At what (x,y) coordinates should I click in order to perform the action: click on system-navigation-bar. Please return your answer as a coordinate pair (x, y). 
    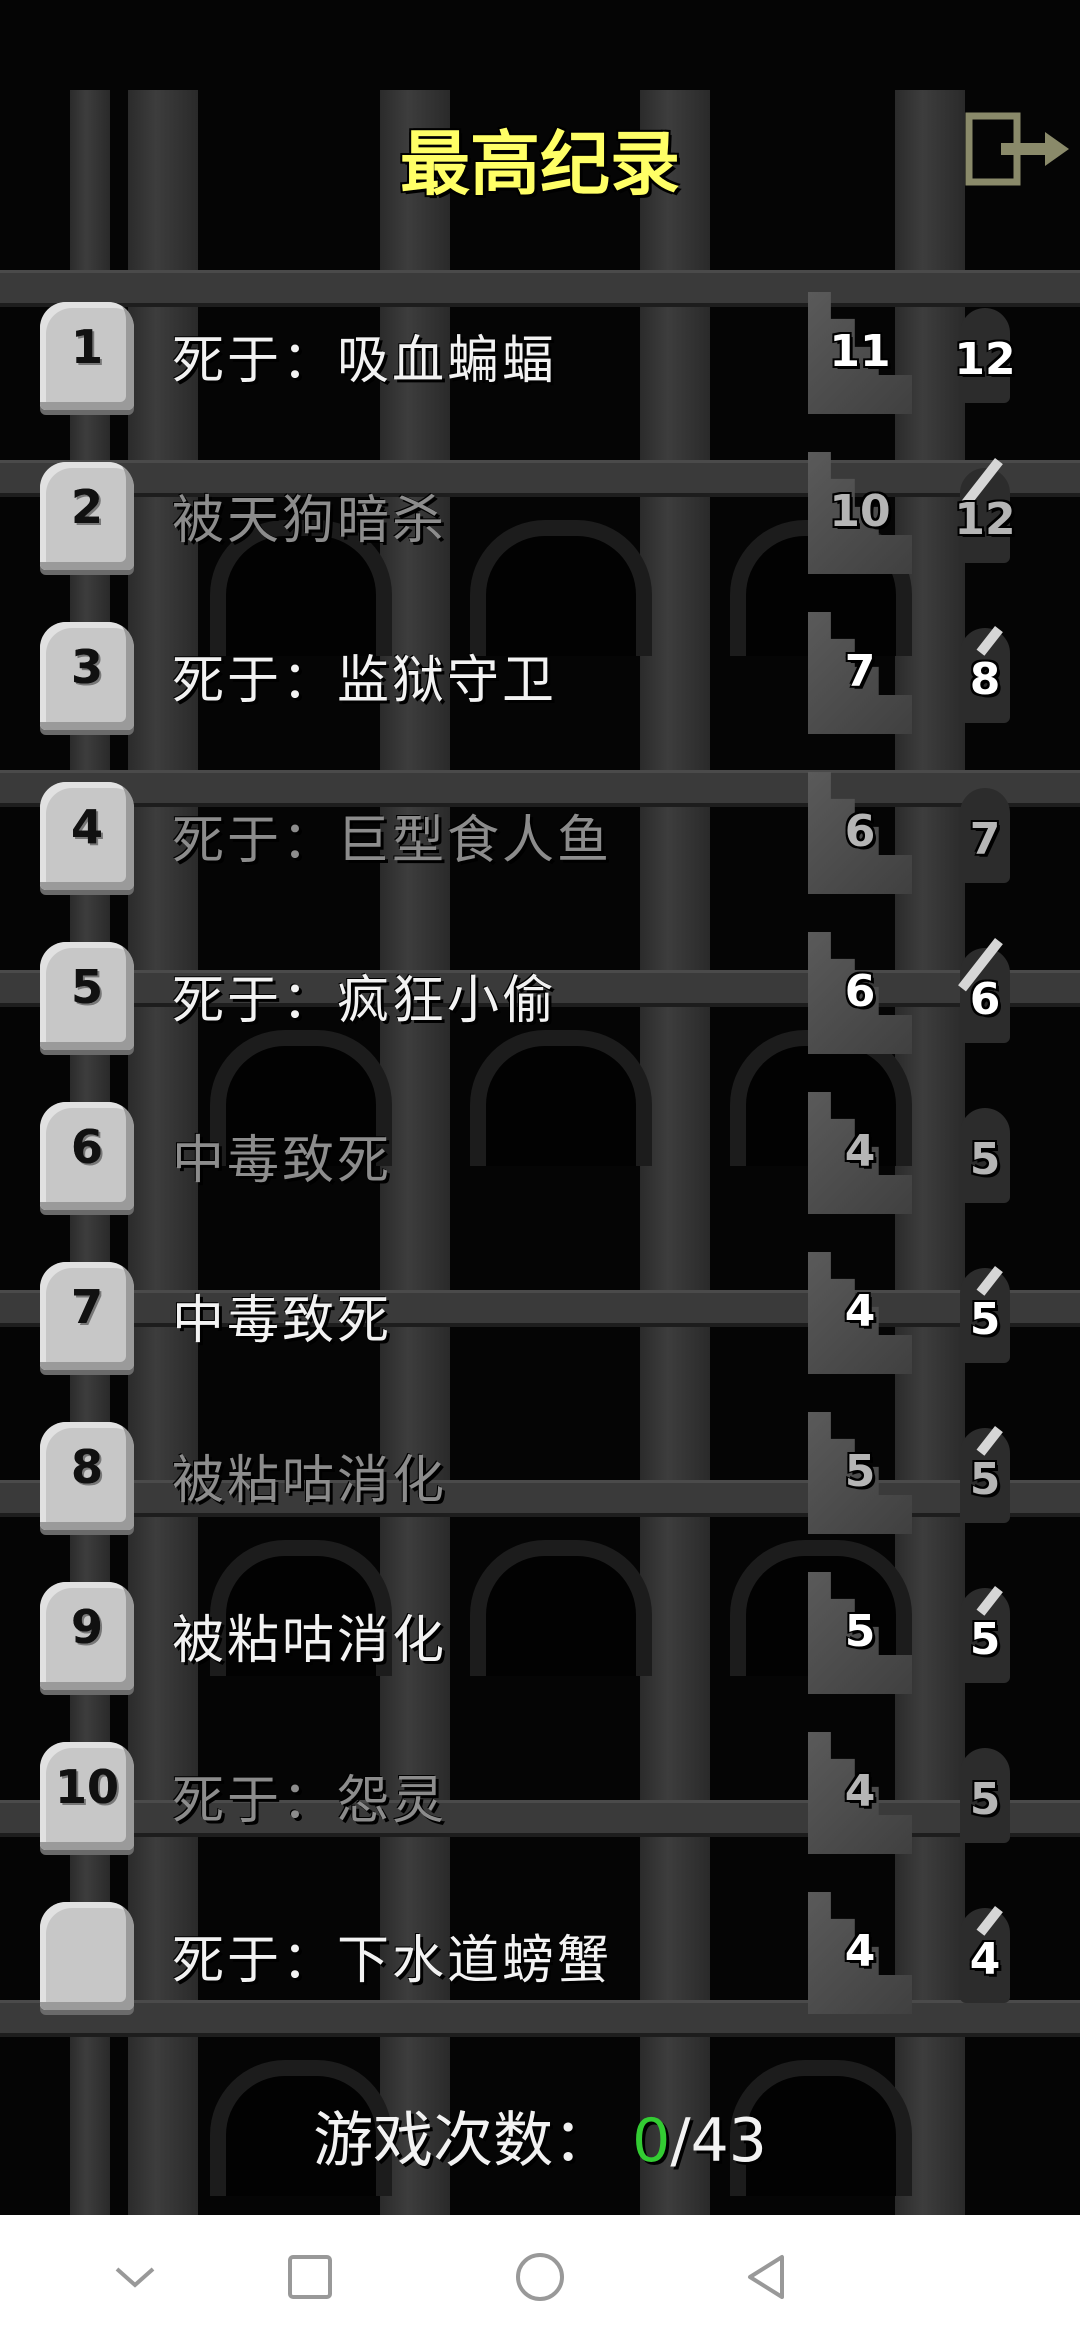
    Looking at the image, I should click on (540, 2277).